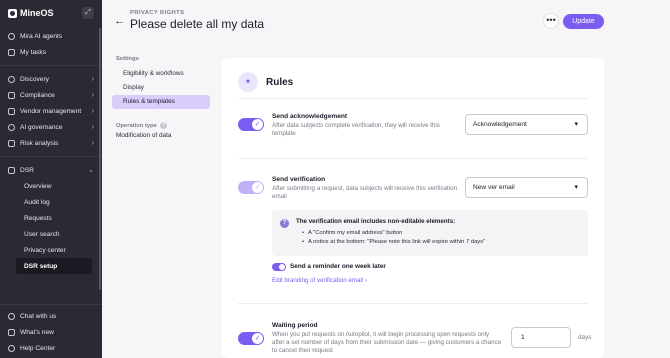 This screenshot has height=358, width=670. Describe the element at coordinates (12, 13) in the screenshot. I see `mineos-logo-icon` at that location.